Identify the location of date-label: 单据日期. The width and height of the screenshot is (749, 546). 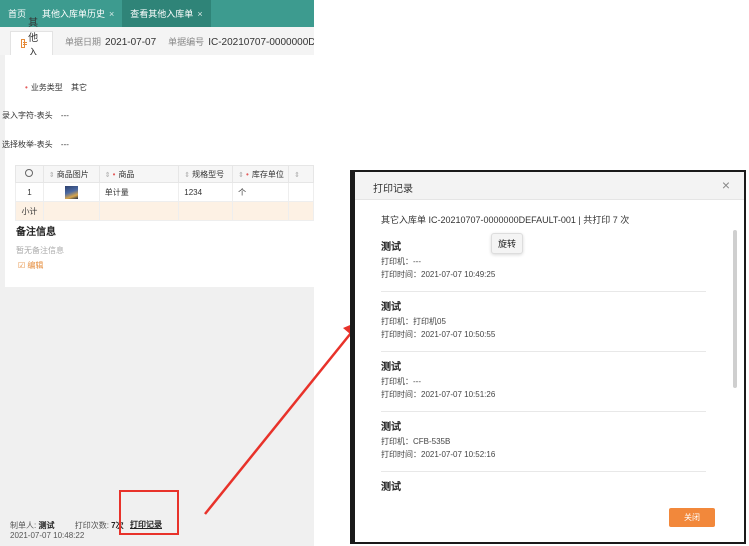
(83, 42).